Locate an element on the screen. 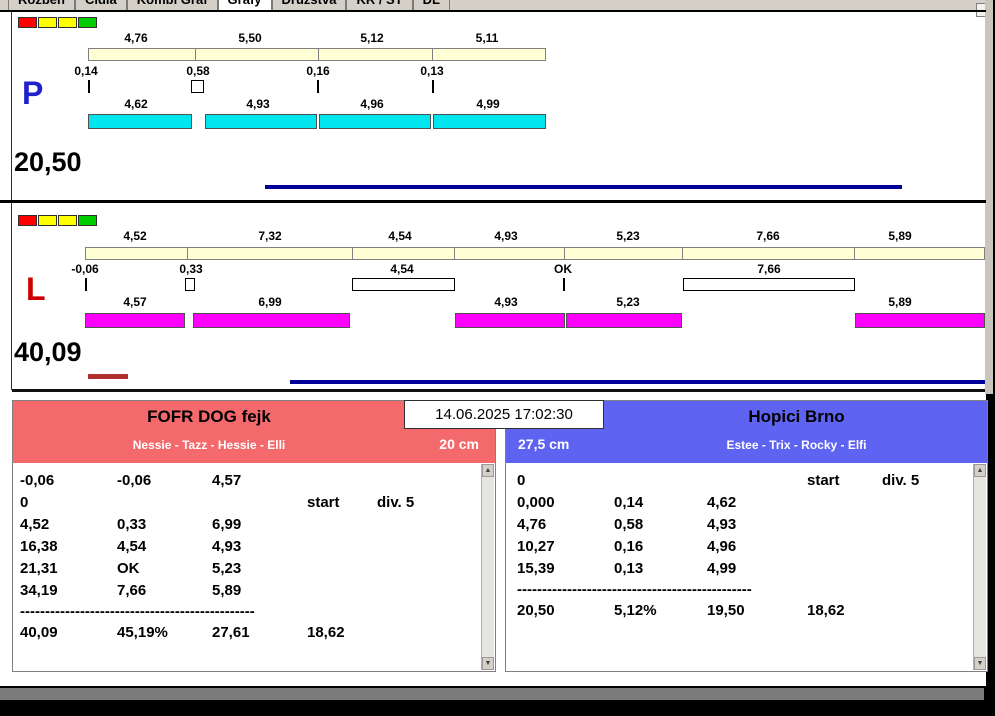  right-team-name: Hopici Brno is located at coordinates (796, 416).